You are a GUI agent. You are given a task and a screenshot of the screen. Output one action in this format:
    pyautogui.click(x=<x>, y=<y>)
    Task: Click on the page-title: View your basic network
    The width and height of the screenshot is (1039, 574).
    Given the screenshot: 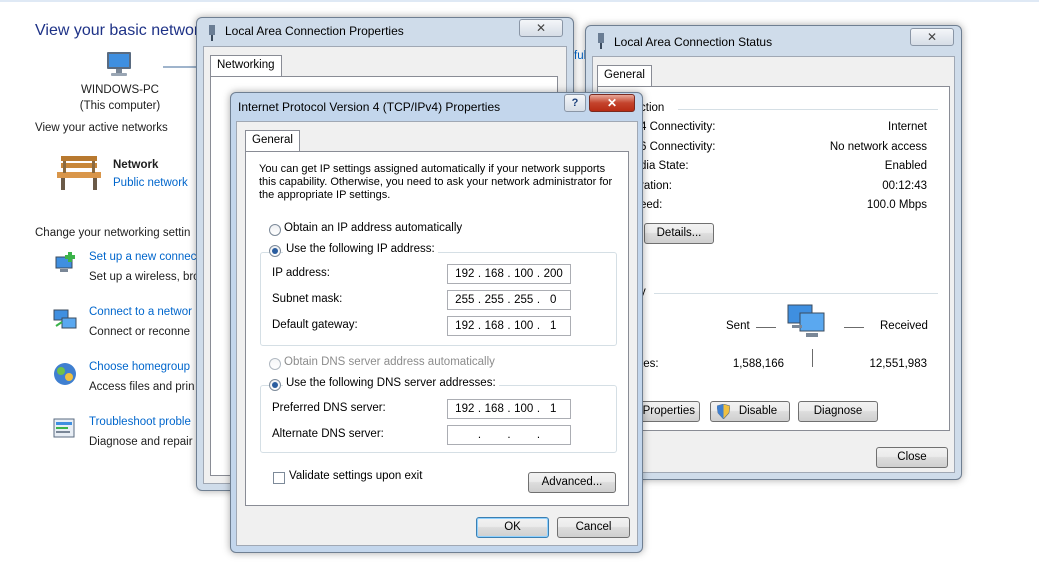 What is the action you would take?
    pyautogui.click(x=121, y=30)
    